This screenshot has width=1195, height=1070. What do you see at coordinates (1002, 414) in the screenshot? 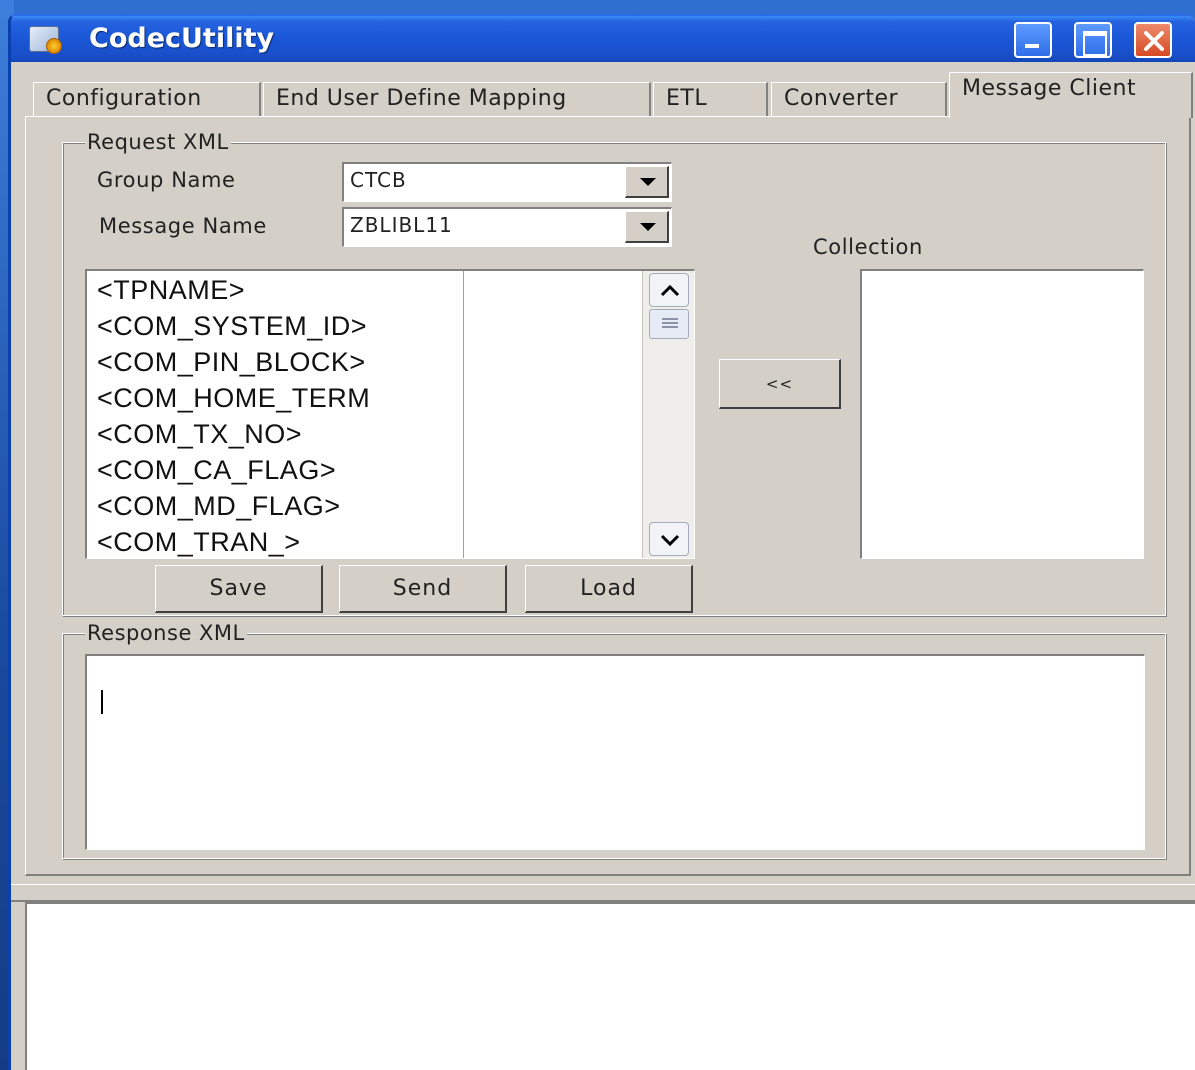
I see `collection-list` at bounding box center [1002, 414].